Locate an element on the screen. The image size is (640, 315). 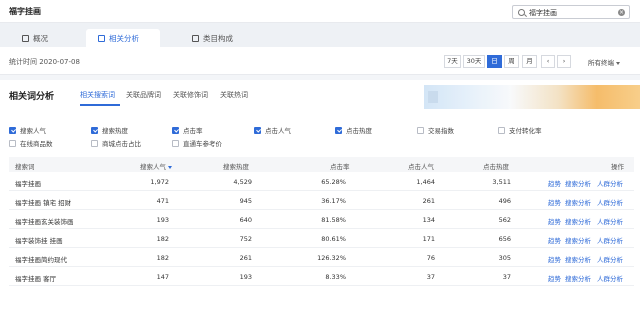
value-cell: 76 is located at coordinates (430, 258).